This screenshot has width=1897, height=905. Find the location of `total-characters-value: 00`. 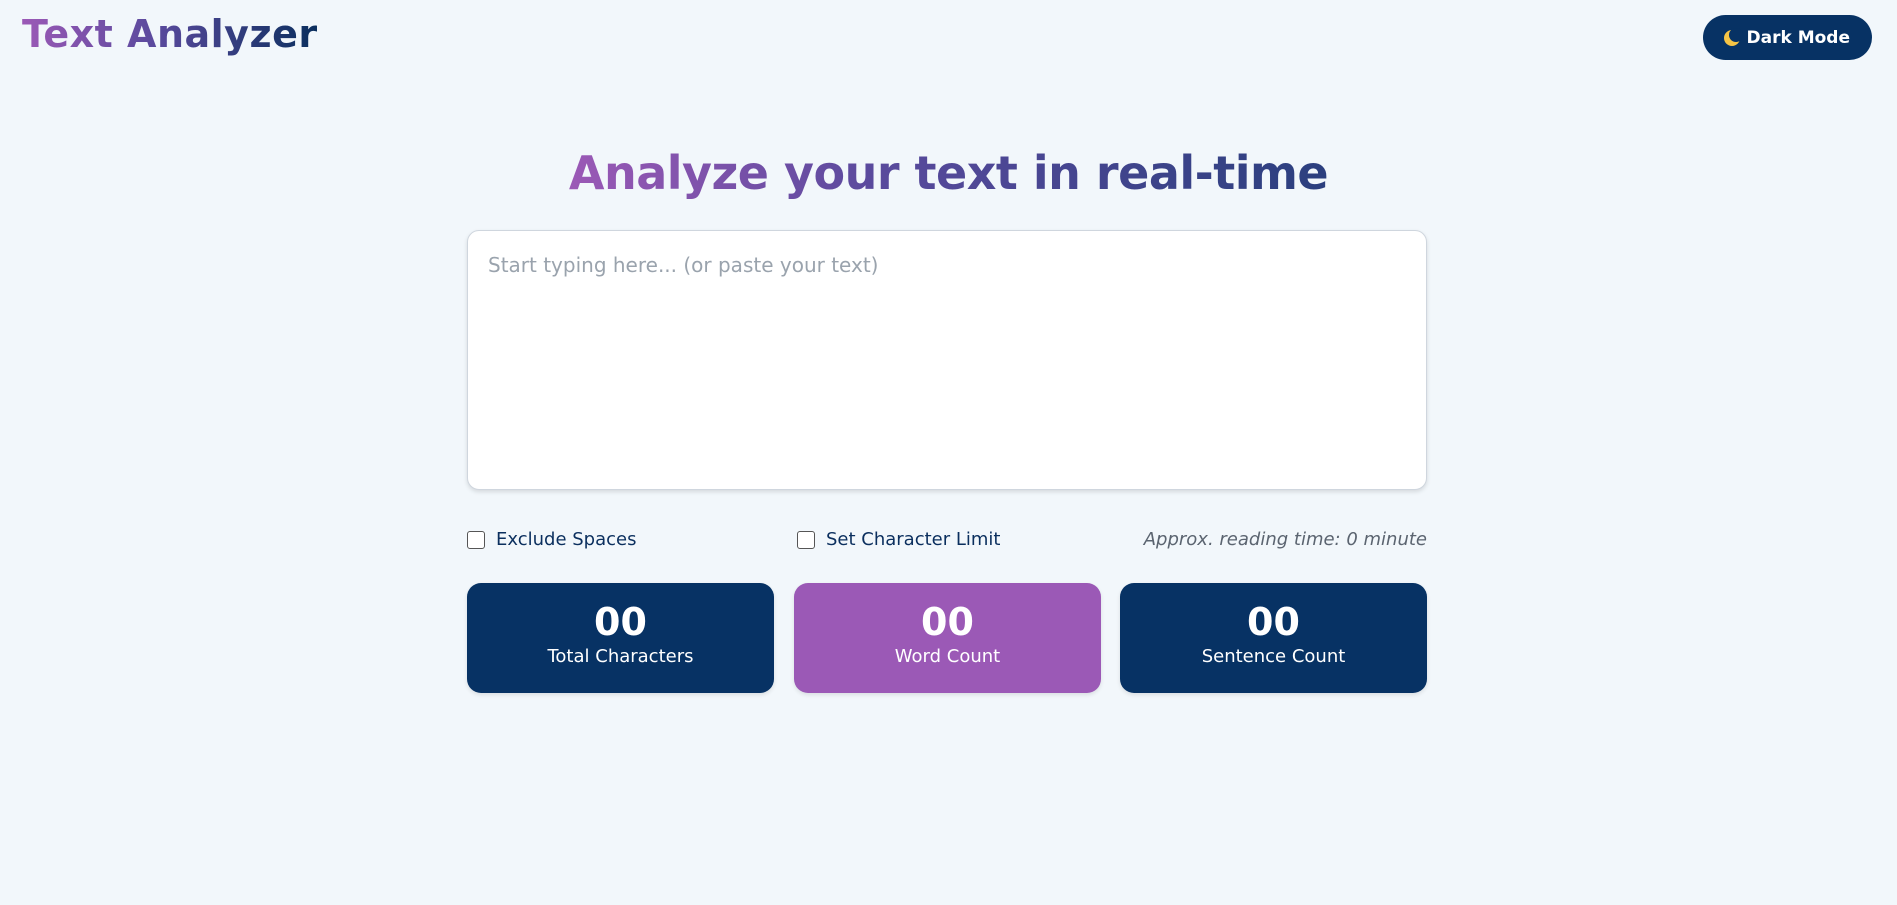

total-characters-value: 00 is located at coordinates (620, 622).